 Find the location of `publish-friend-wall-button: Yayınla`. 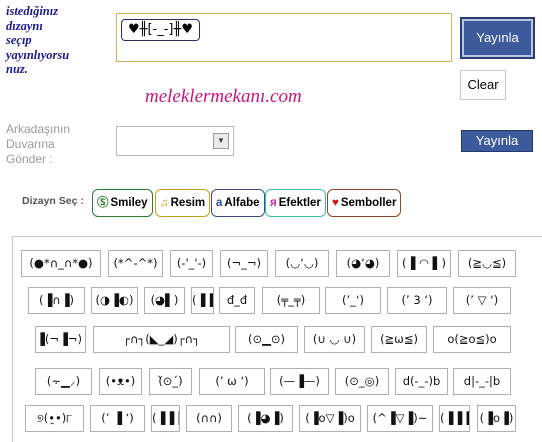

publish-friend-wall-button: Yayınla is located at coordinates (497, 141).